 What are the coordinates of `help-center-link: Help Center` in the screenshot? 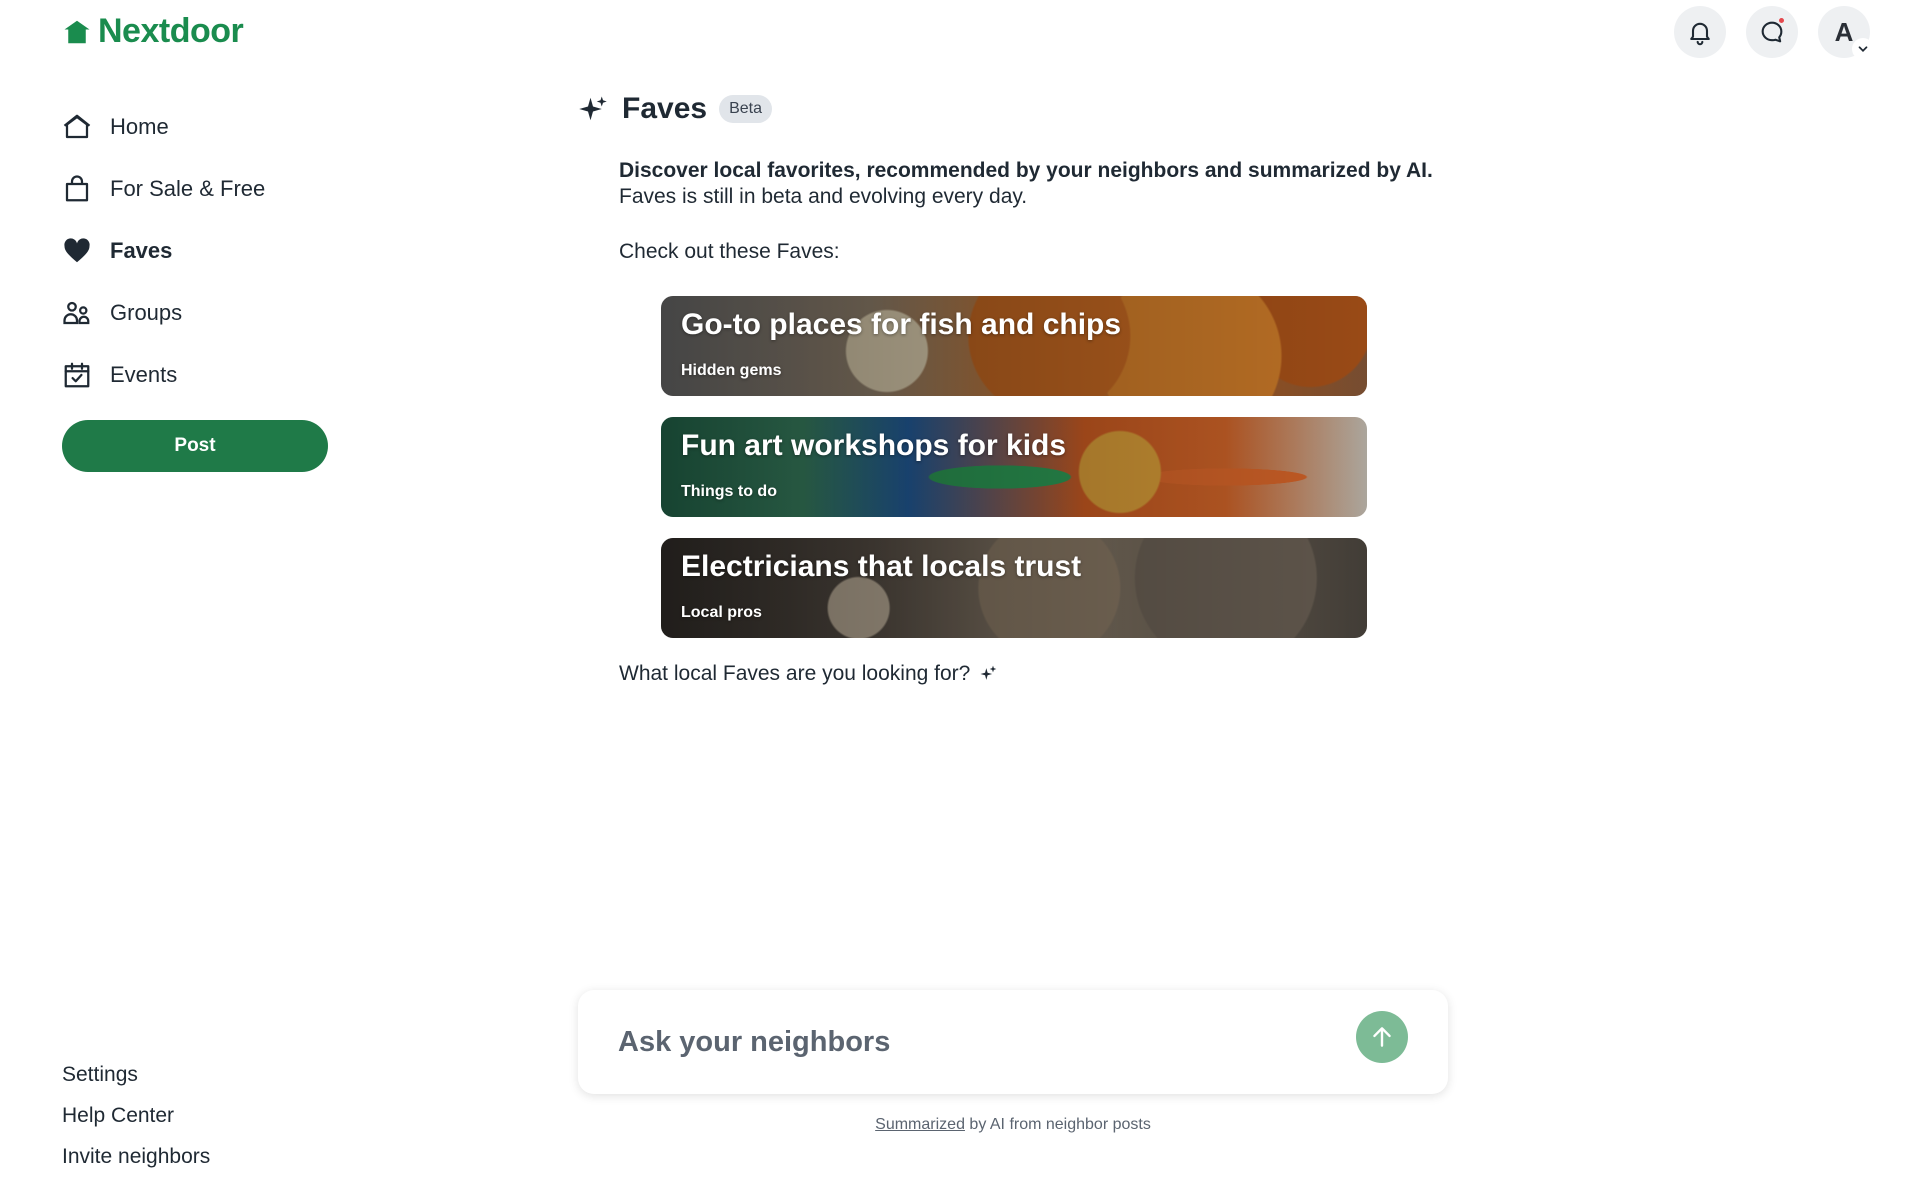 It's located at (136, 1115).